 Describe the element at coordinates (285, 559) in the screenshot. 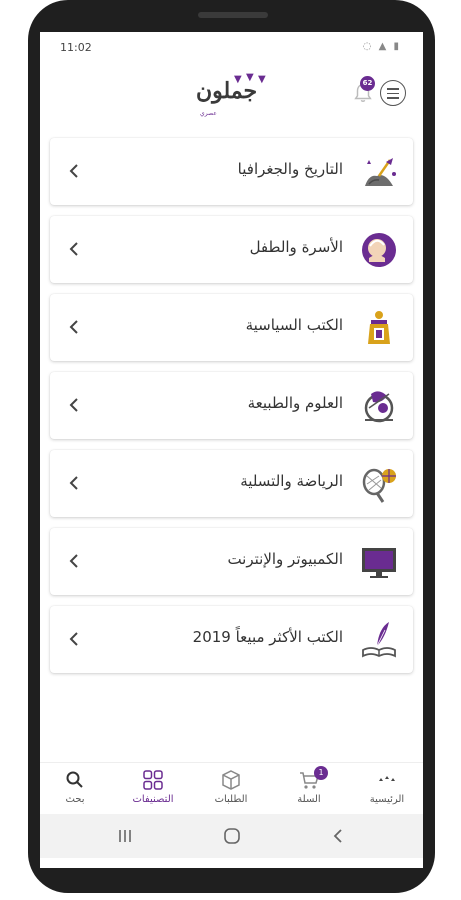

I see `category-label: الكمبيوتر والإنترنت` at that location.